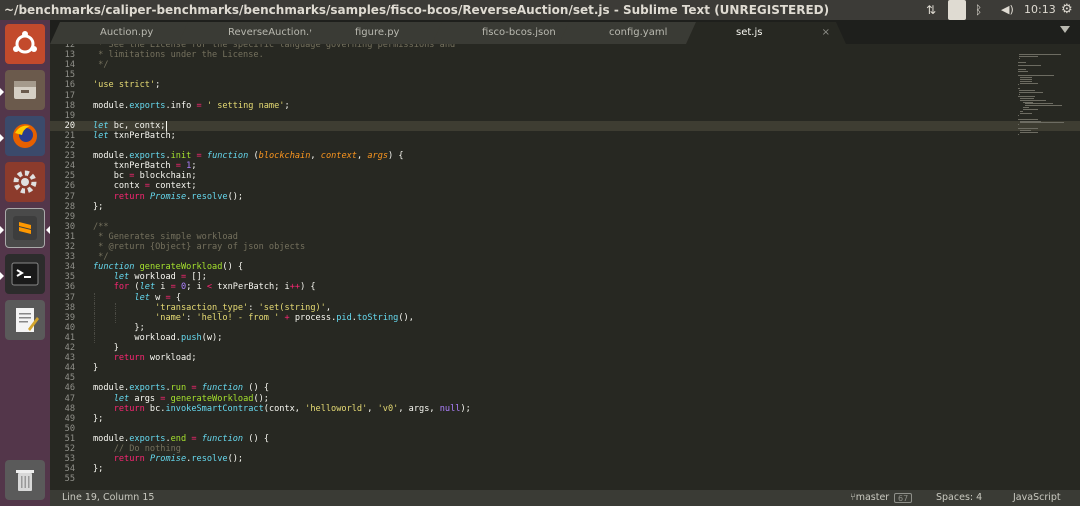  Describe the element at coordinates (69, 327) in the screenshot. I see `line-number: 40` at that location.